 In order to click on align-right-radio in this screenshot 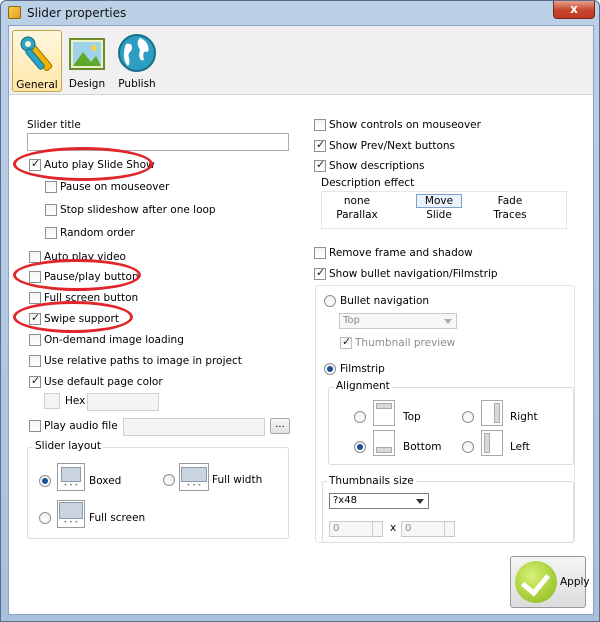, I will do `click(468, 417)`.